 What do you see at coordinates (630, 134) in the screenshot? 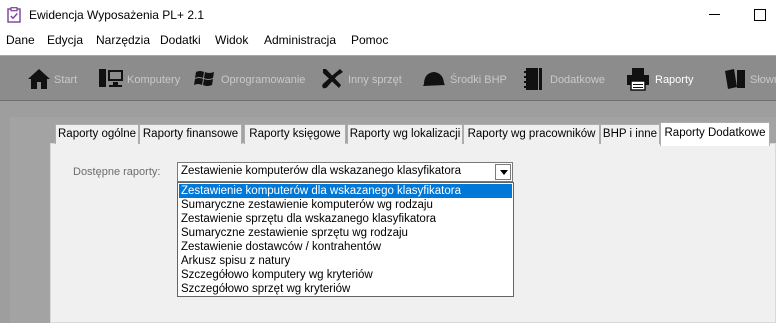
I see `tab-bhp-i-inne: BHP i inne` at bounding box center [630, 134].